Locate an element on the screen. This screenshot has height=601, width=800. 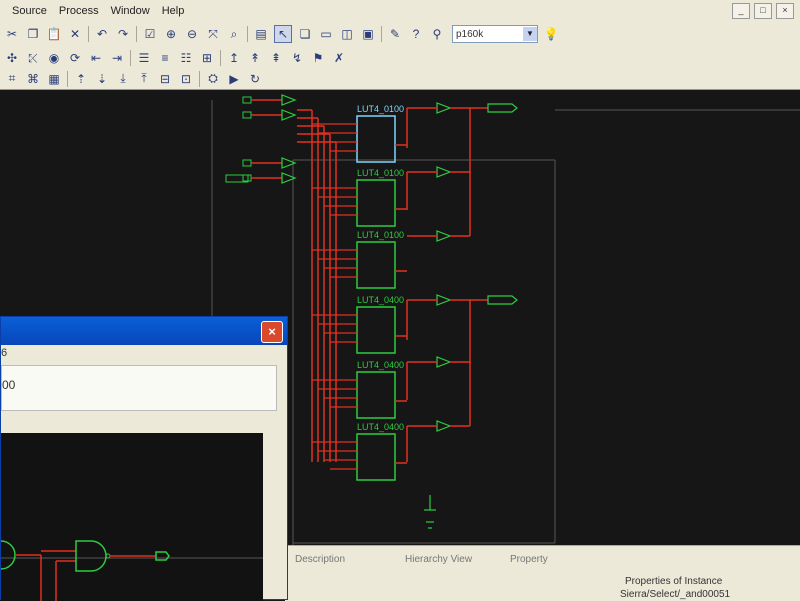
dialog-schematic-svg is located at coordinates (132, 570).